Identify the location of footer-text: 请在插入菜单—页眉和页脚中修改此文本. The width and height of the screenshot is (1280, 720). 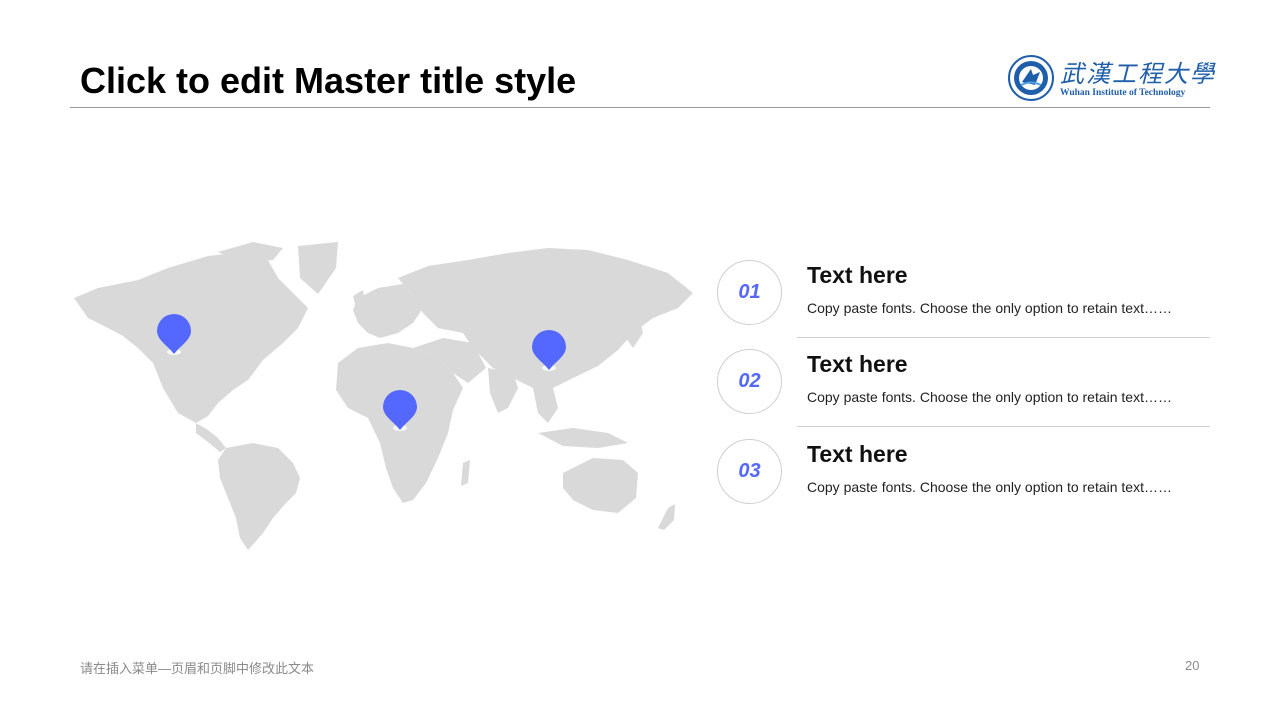
(197, 667).